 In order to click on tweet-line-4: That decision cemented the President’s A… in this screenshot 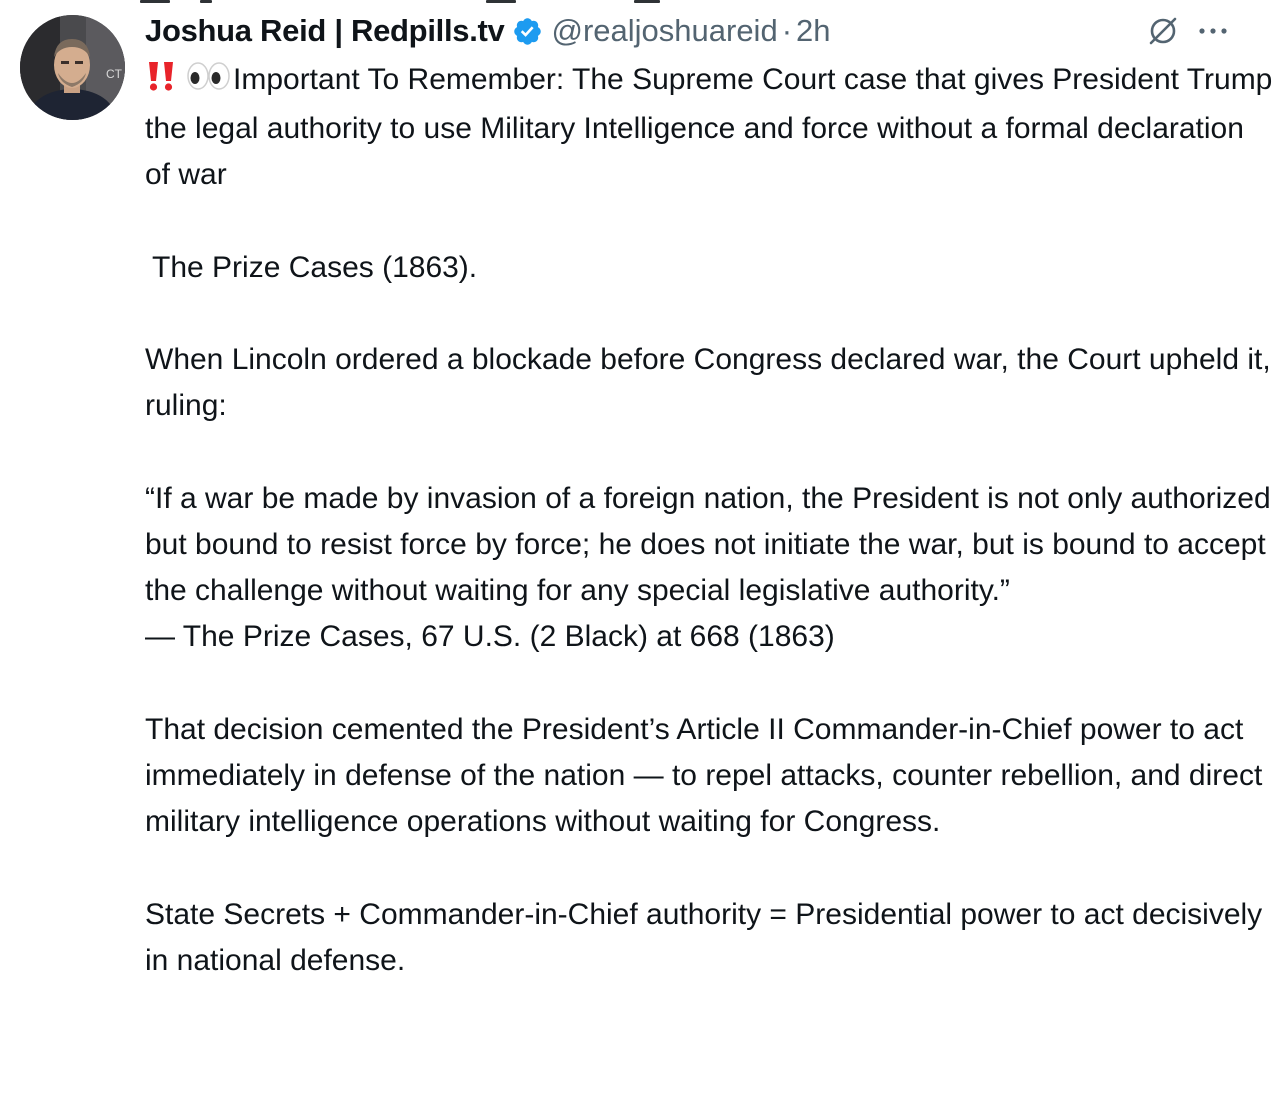, I will do `click(704, 775)`.